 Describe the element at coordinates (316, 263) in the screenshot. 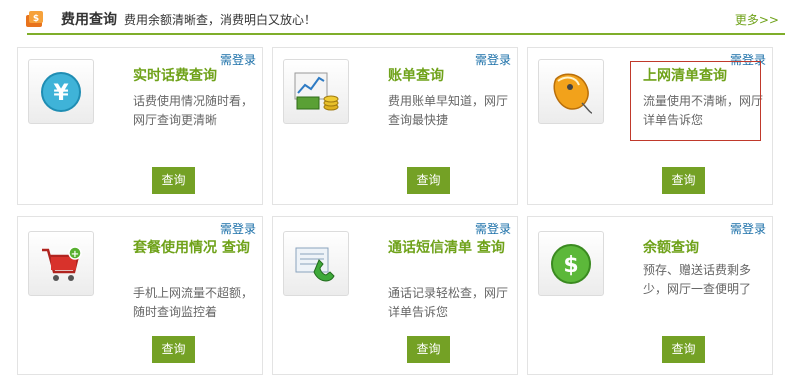

I see `phone-list-icon` at that location.